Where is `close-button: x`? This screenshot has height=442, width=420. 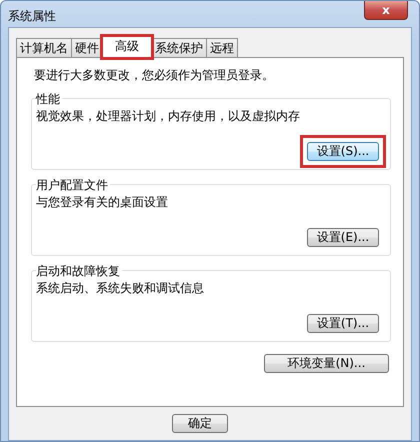 close-button: x is located at coordinates (386, 10).